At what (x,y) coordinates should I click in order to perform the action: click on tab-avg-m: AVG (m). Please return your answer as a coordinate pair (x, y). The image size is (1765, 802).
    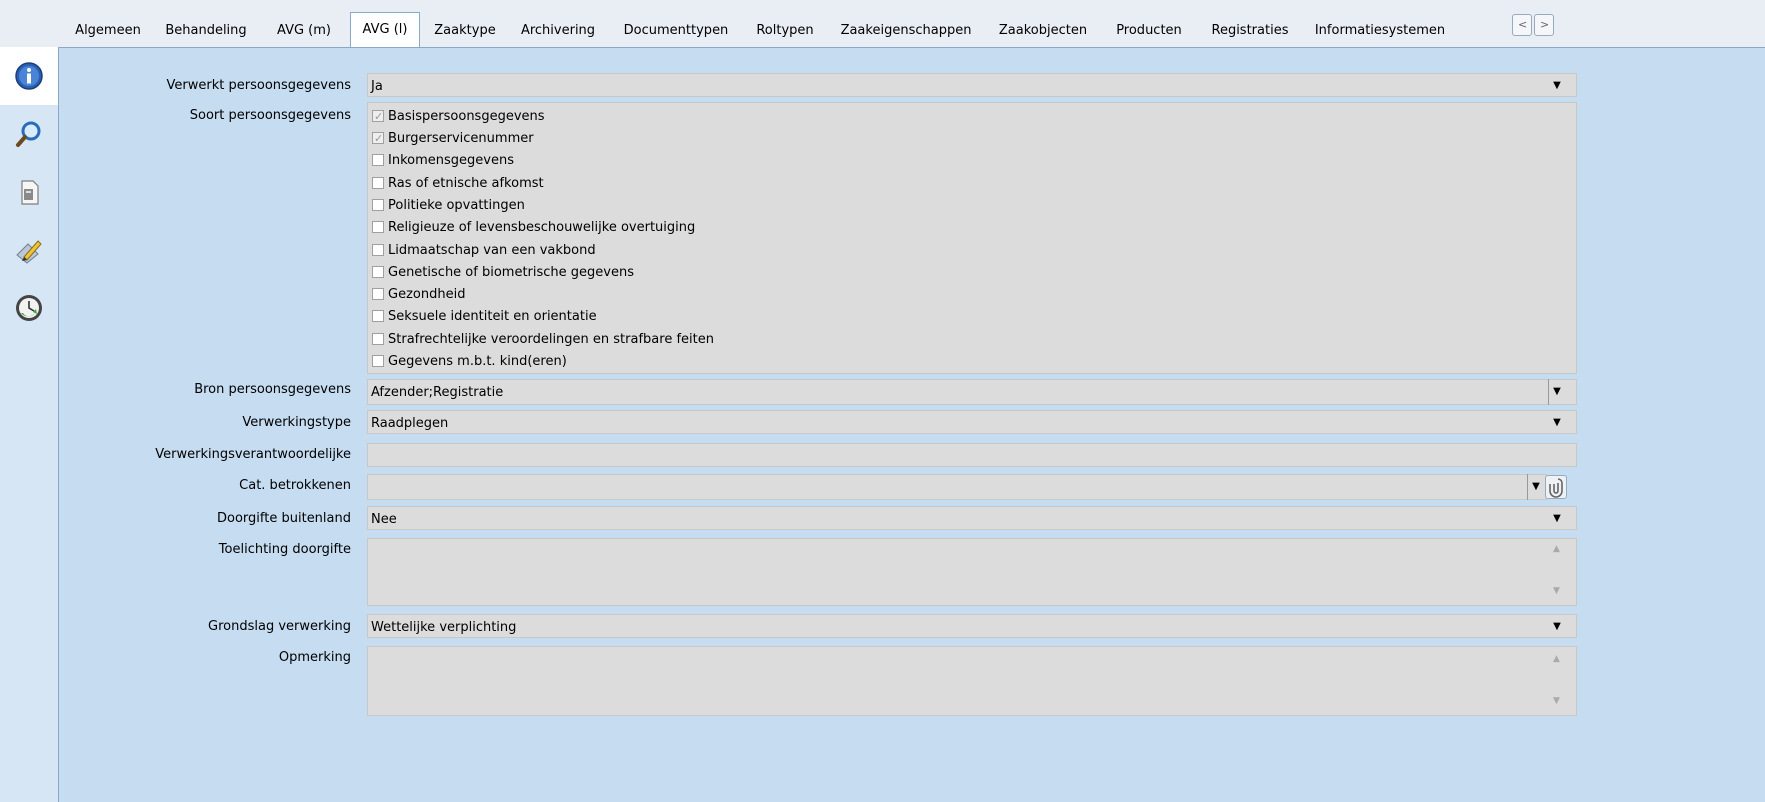
    Looking at the image, I should click on (304, 30).